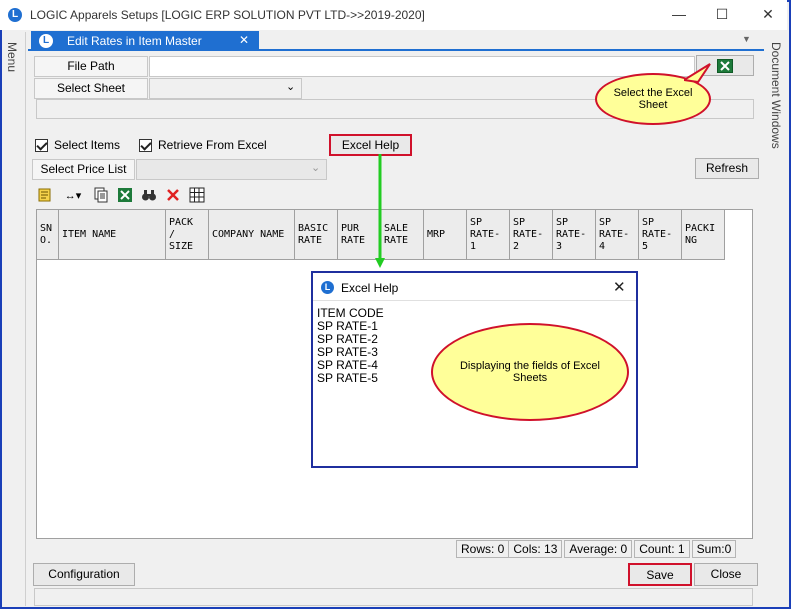  Describe the element at coordinates (231, 169) in the screenshot. I see `select-price-list-dropdown: ⌄` at that location.